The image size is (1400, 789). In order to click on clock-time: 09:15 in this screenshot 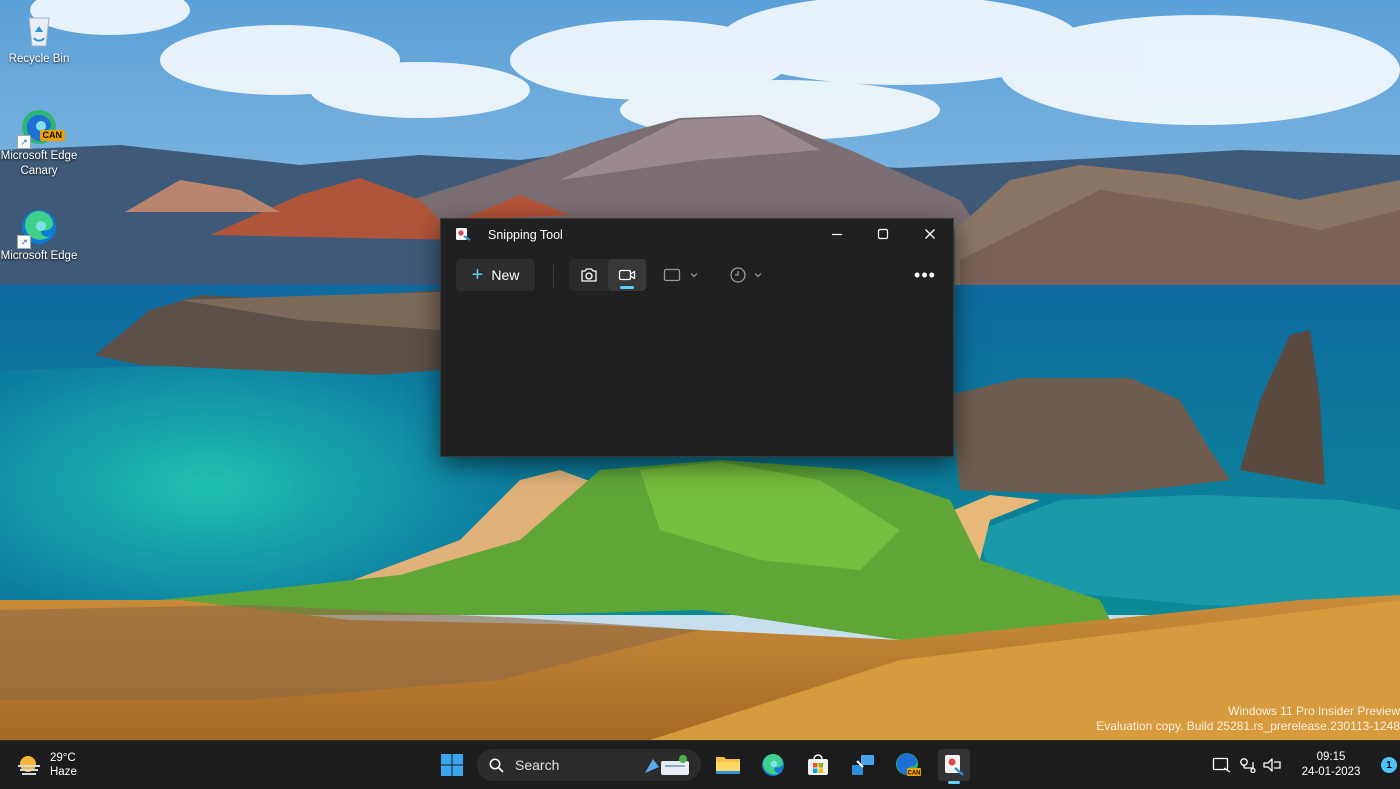, I will do `click(1331, 757)`.